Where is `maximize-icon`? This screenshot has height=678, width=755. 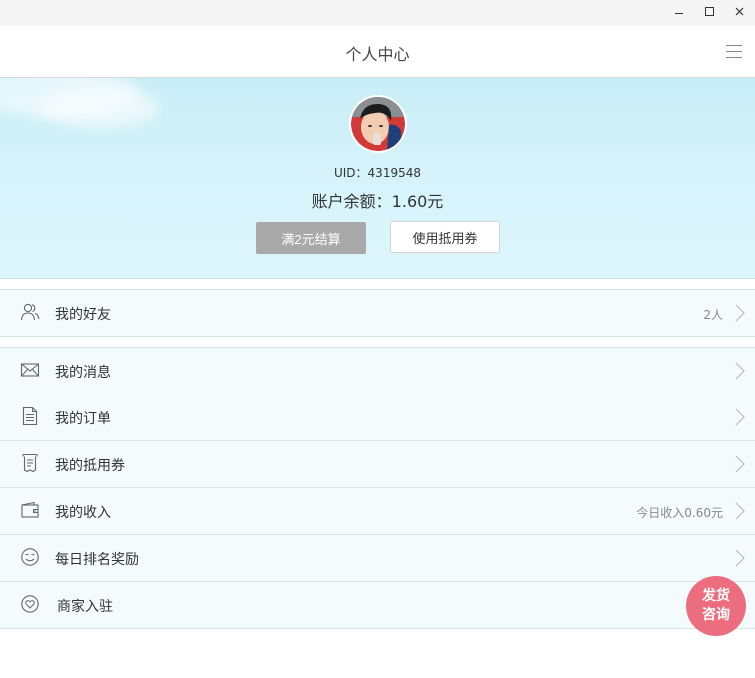
maximize-icon is located at coordinates (709, 11).